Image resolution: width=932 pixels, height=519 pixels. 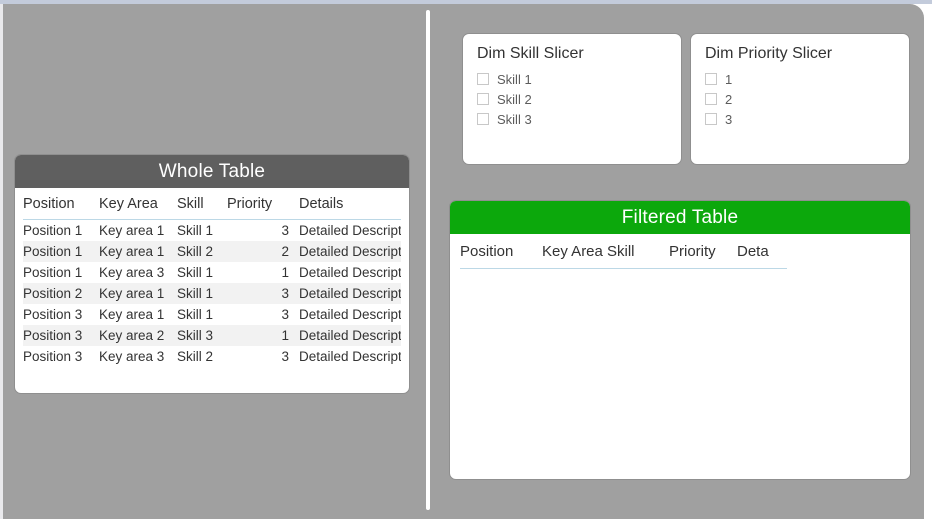 What do you see at coordinates (138, 335) in the screenshot?
I see `cell-key-area: Key area 2` at bounding box center [138, 335].